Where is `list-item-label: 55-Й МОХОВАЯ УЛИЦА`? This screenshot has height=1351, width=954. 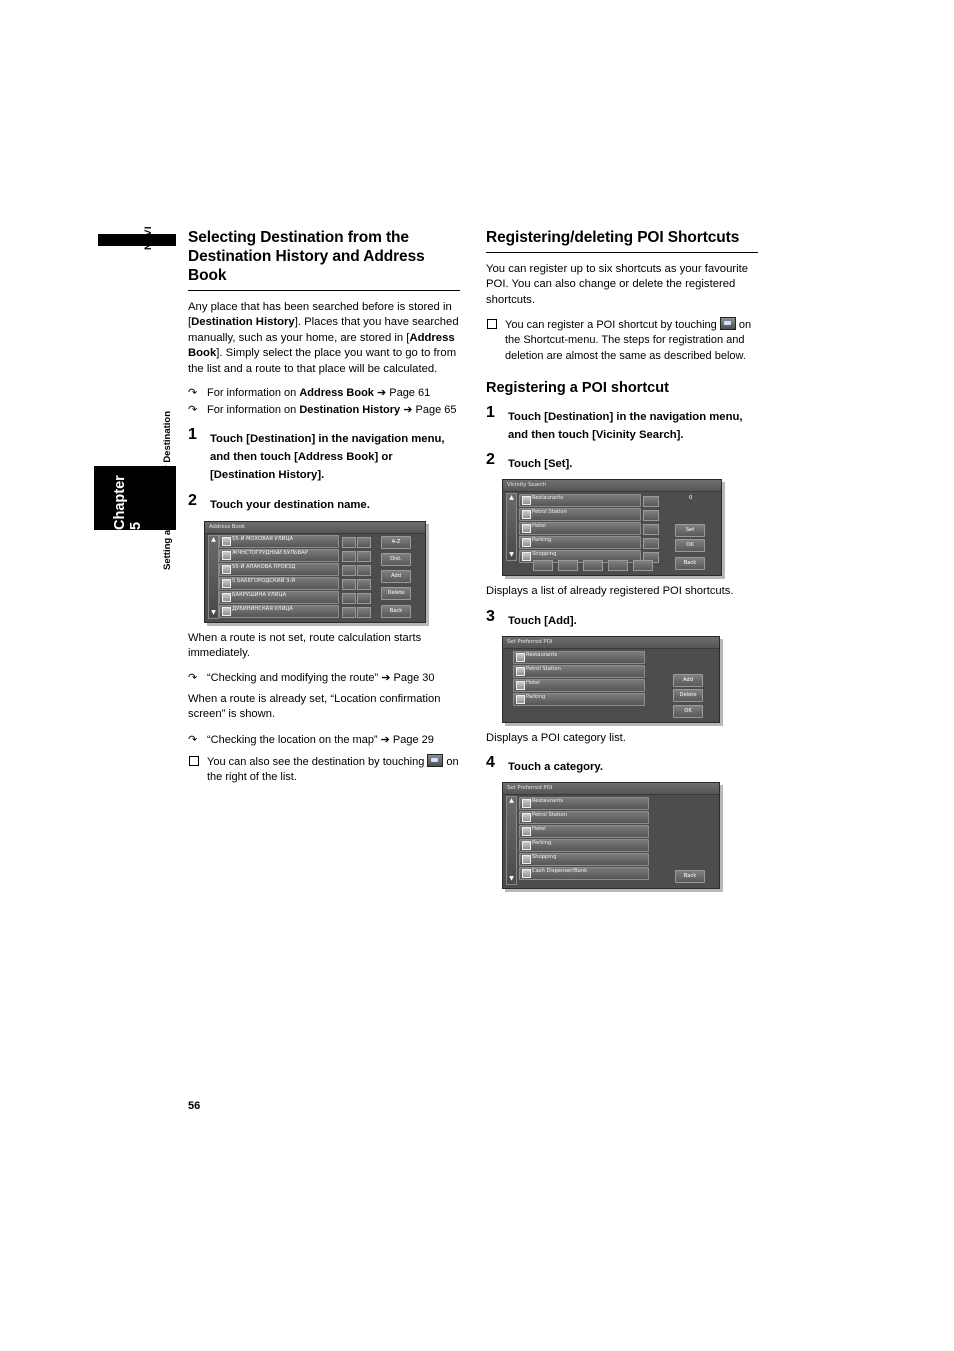 list-item-label: 55-Й МОХОВАЯ УЛИЦА is located at coordinates (263, 538).